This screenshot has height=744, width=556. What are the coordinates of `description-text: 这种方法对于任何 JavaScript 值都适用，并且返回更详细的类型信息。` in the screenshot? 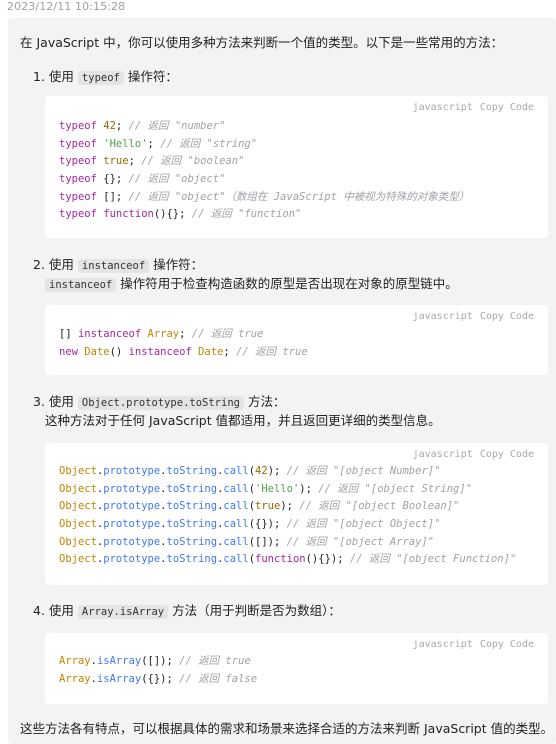 It's located at (243, 420).